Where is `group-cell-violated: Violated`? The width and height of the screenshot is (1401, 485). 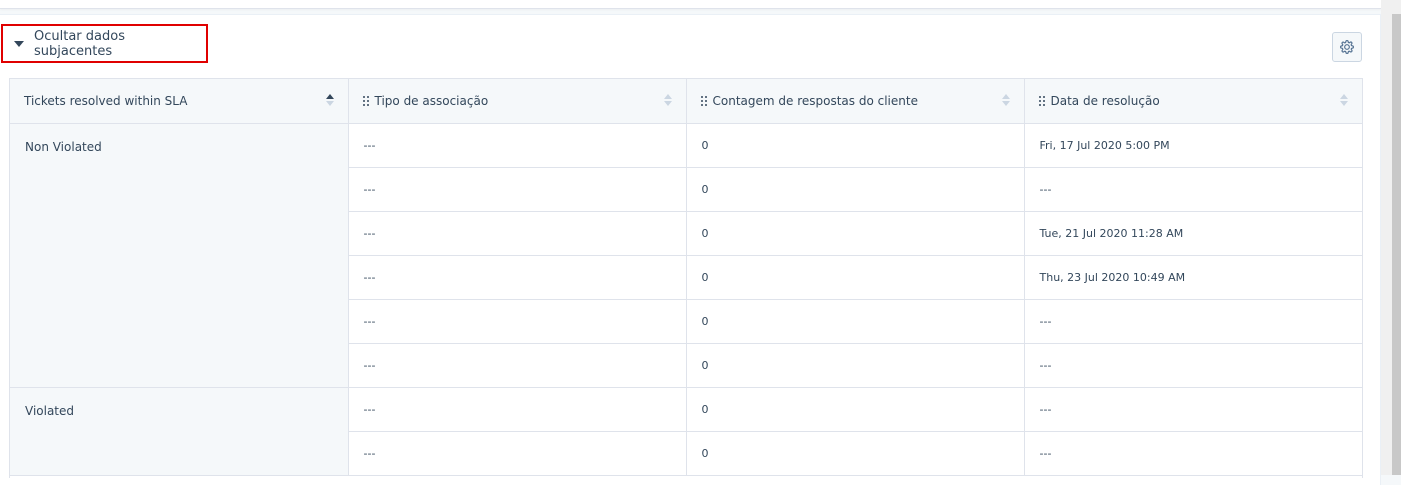 group-cell-violated: Violated is located at coordinates (179, 431).